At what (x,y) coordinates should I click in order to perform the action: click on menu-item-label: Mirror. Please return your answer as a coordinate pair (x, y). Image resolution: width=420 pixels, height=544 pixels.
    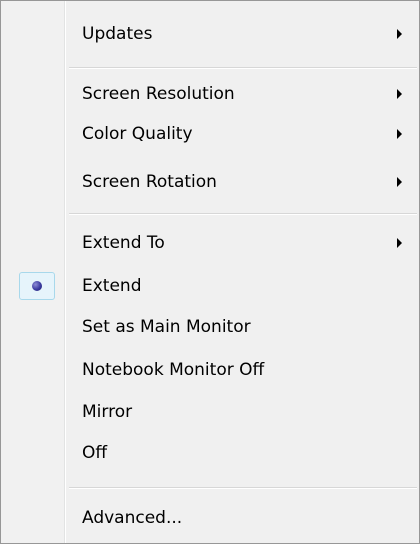
    Looking at the image, I should click on (107, 412).